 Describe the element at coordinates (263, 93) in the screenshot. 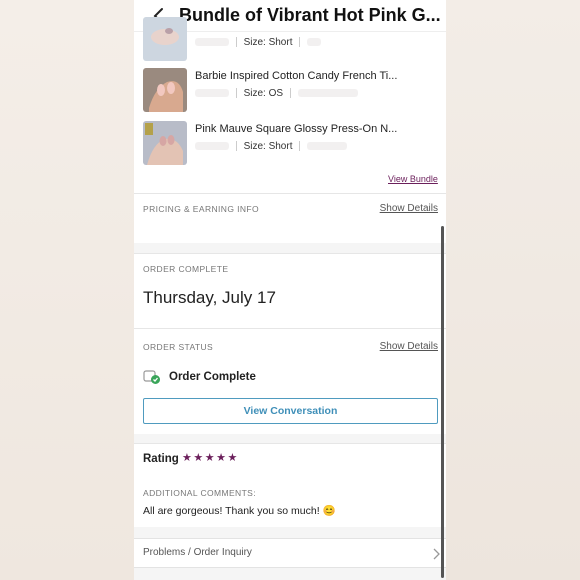

I see `item-size: Size: OS` at that location.